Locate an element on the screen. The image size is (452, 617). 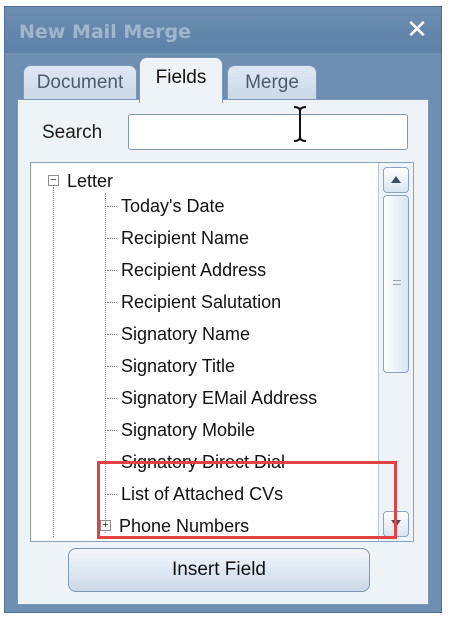
scroll-up-button is located at coordinates (396, 180).